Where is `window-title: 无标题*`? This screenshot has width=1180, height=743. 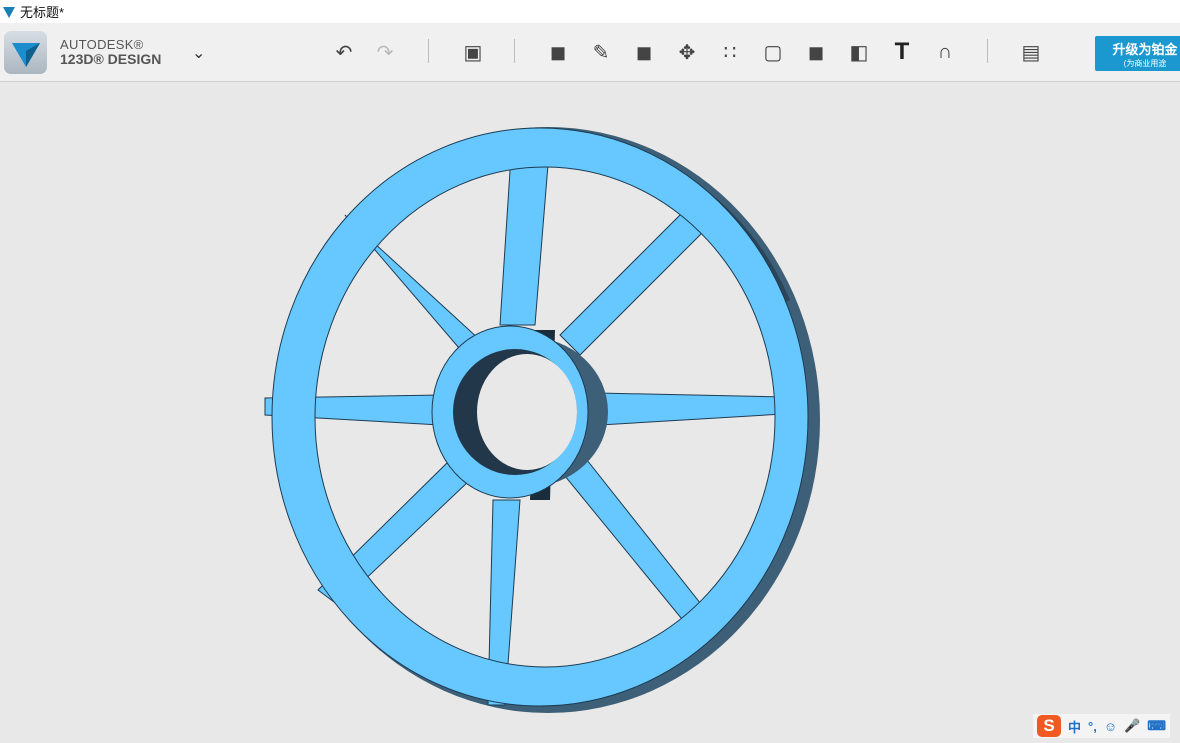 window-title: 无标题* is located at coordinates (42, 12).